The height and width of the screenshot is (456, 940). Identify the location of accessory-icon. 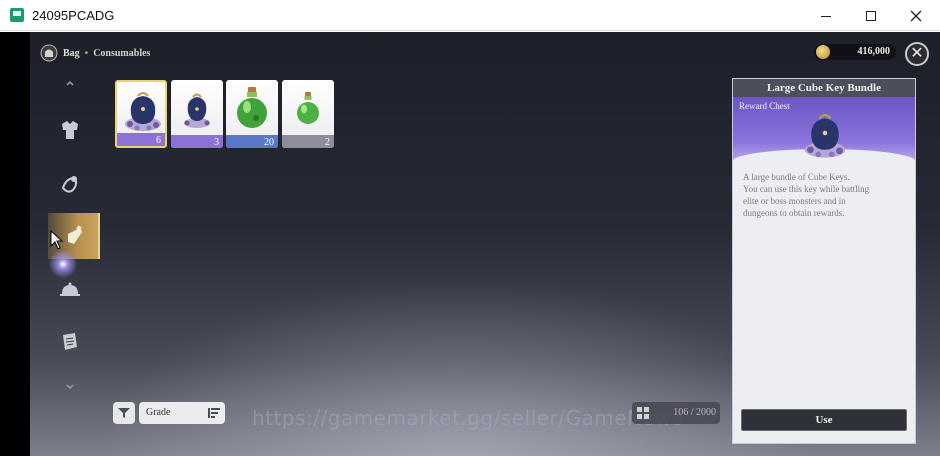
(69, 184).